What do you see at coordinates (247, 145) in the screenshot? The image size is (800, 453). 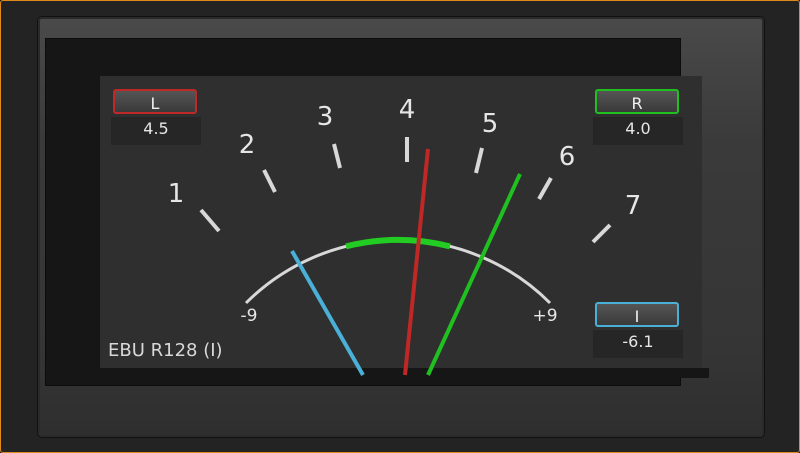 I see `scale-number-2: 2` at bounding box center [247, 145].